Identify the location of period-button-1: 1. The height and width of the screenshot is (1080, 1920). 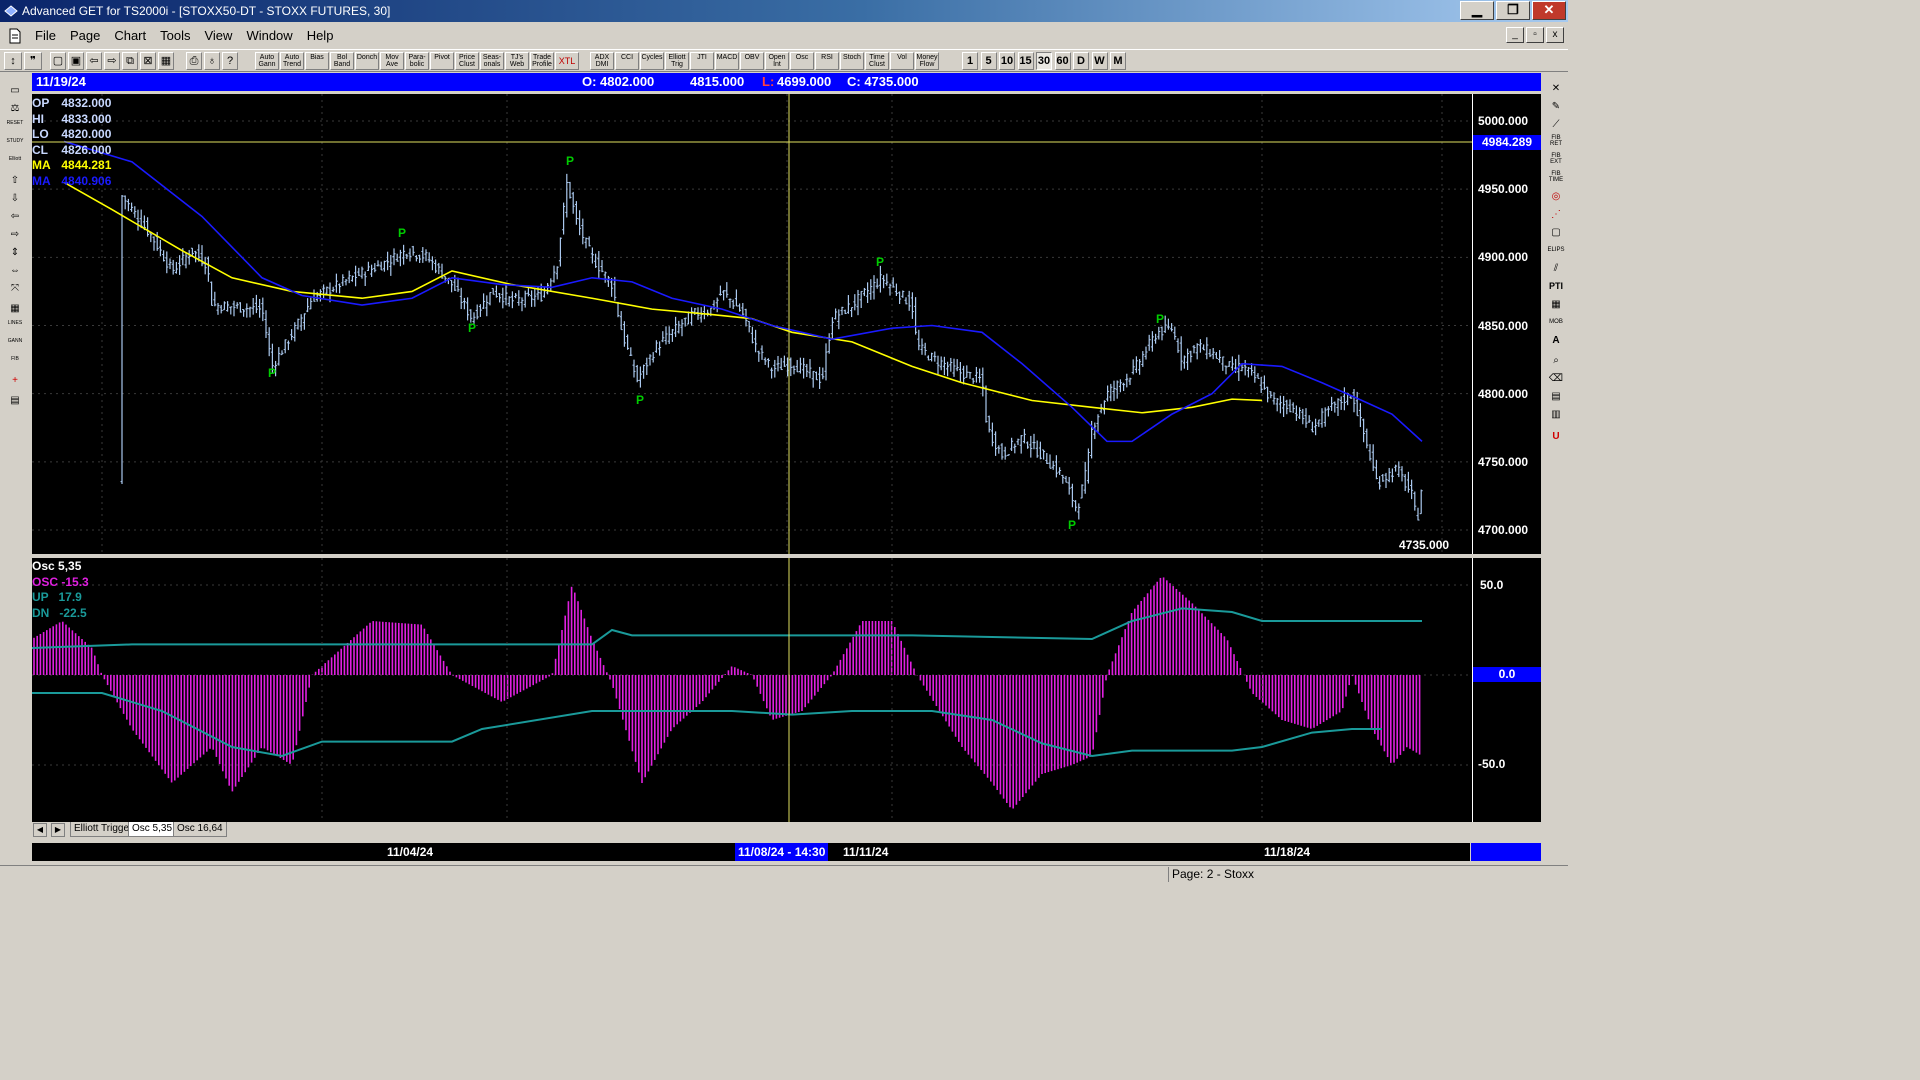
(970, 61).